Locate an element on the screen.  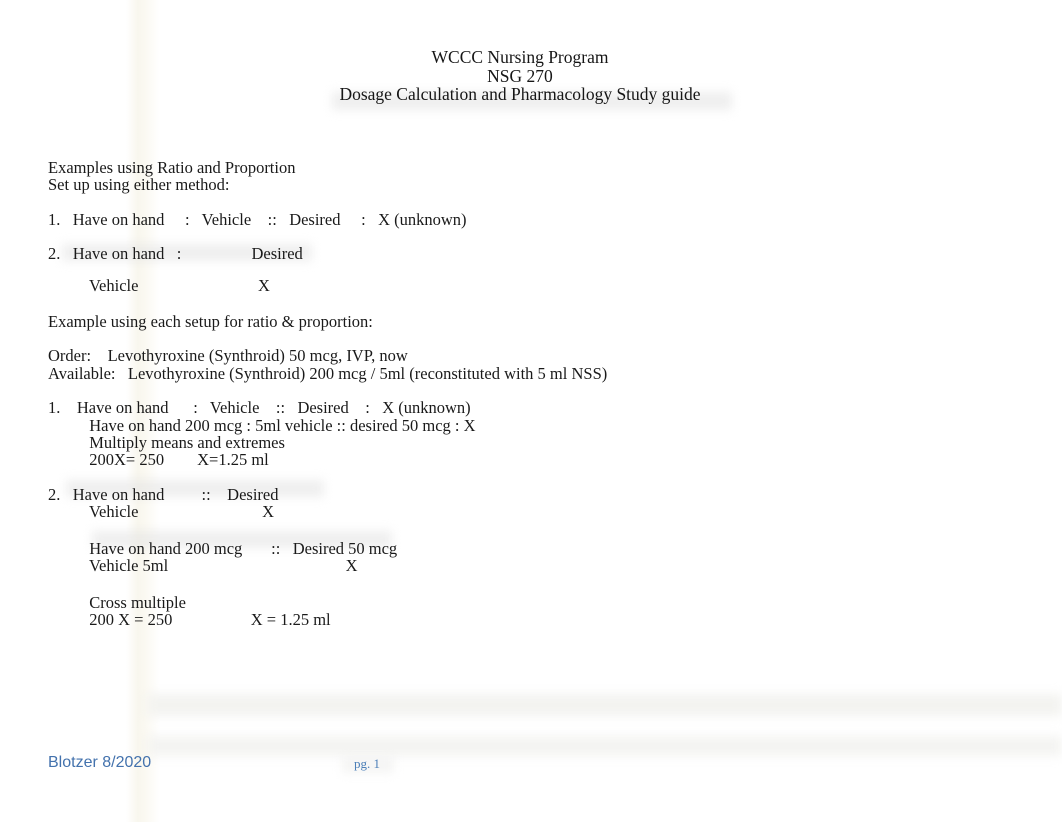
method-2-denominator-line: Vehicle X is located at coordinates (159, 285).